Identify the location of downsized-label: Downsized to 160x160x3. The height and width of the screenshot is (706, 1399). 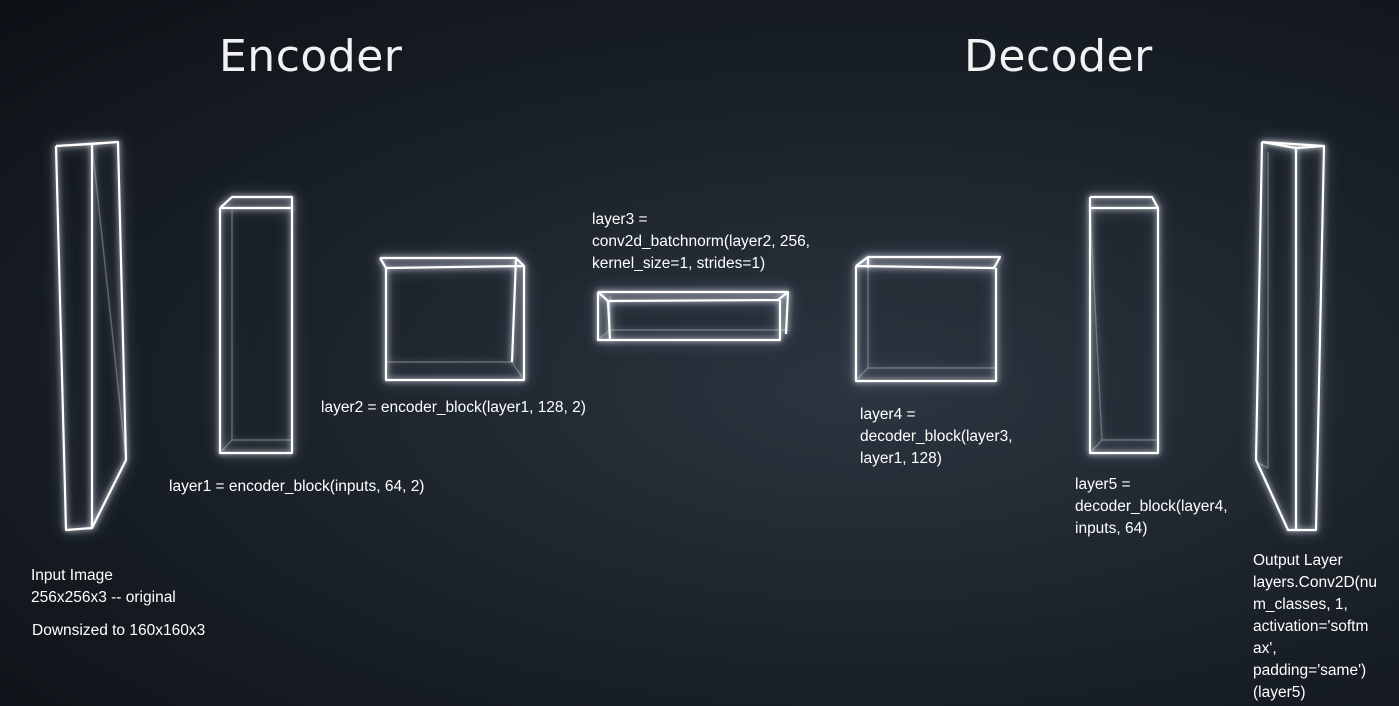
(119, 630).